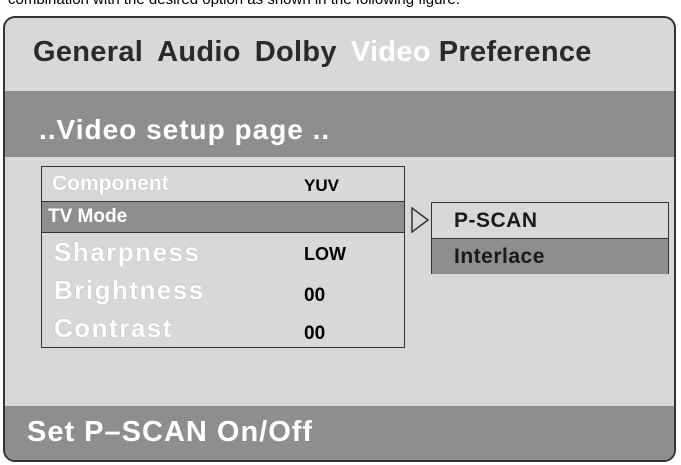 This screenshot has width=681, height=465. What do you see at coordinates (223, 328) in the screenshot?
I see `menu-item-contrast: Contrast 00` at bounding box center [223, 328].